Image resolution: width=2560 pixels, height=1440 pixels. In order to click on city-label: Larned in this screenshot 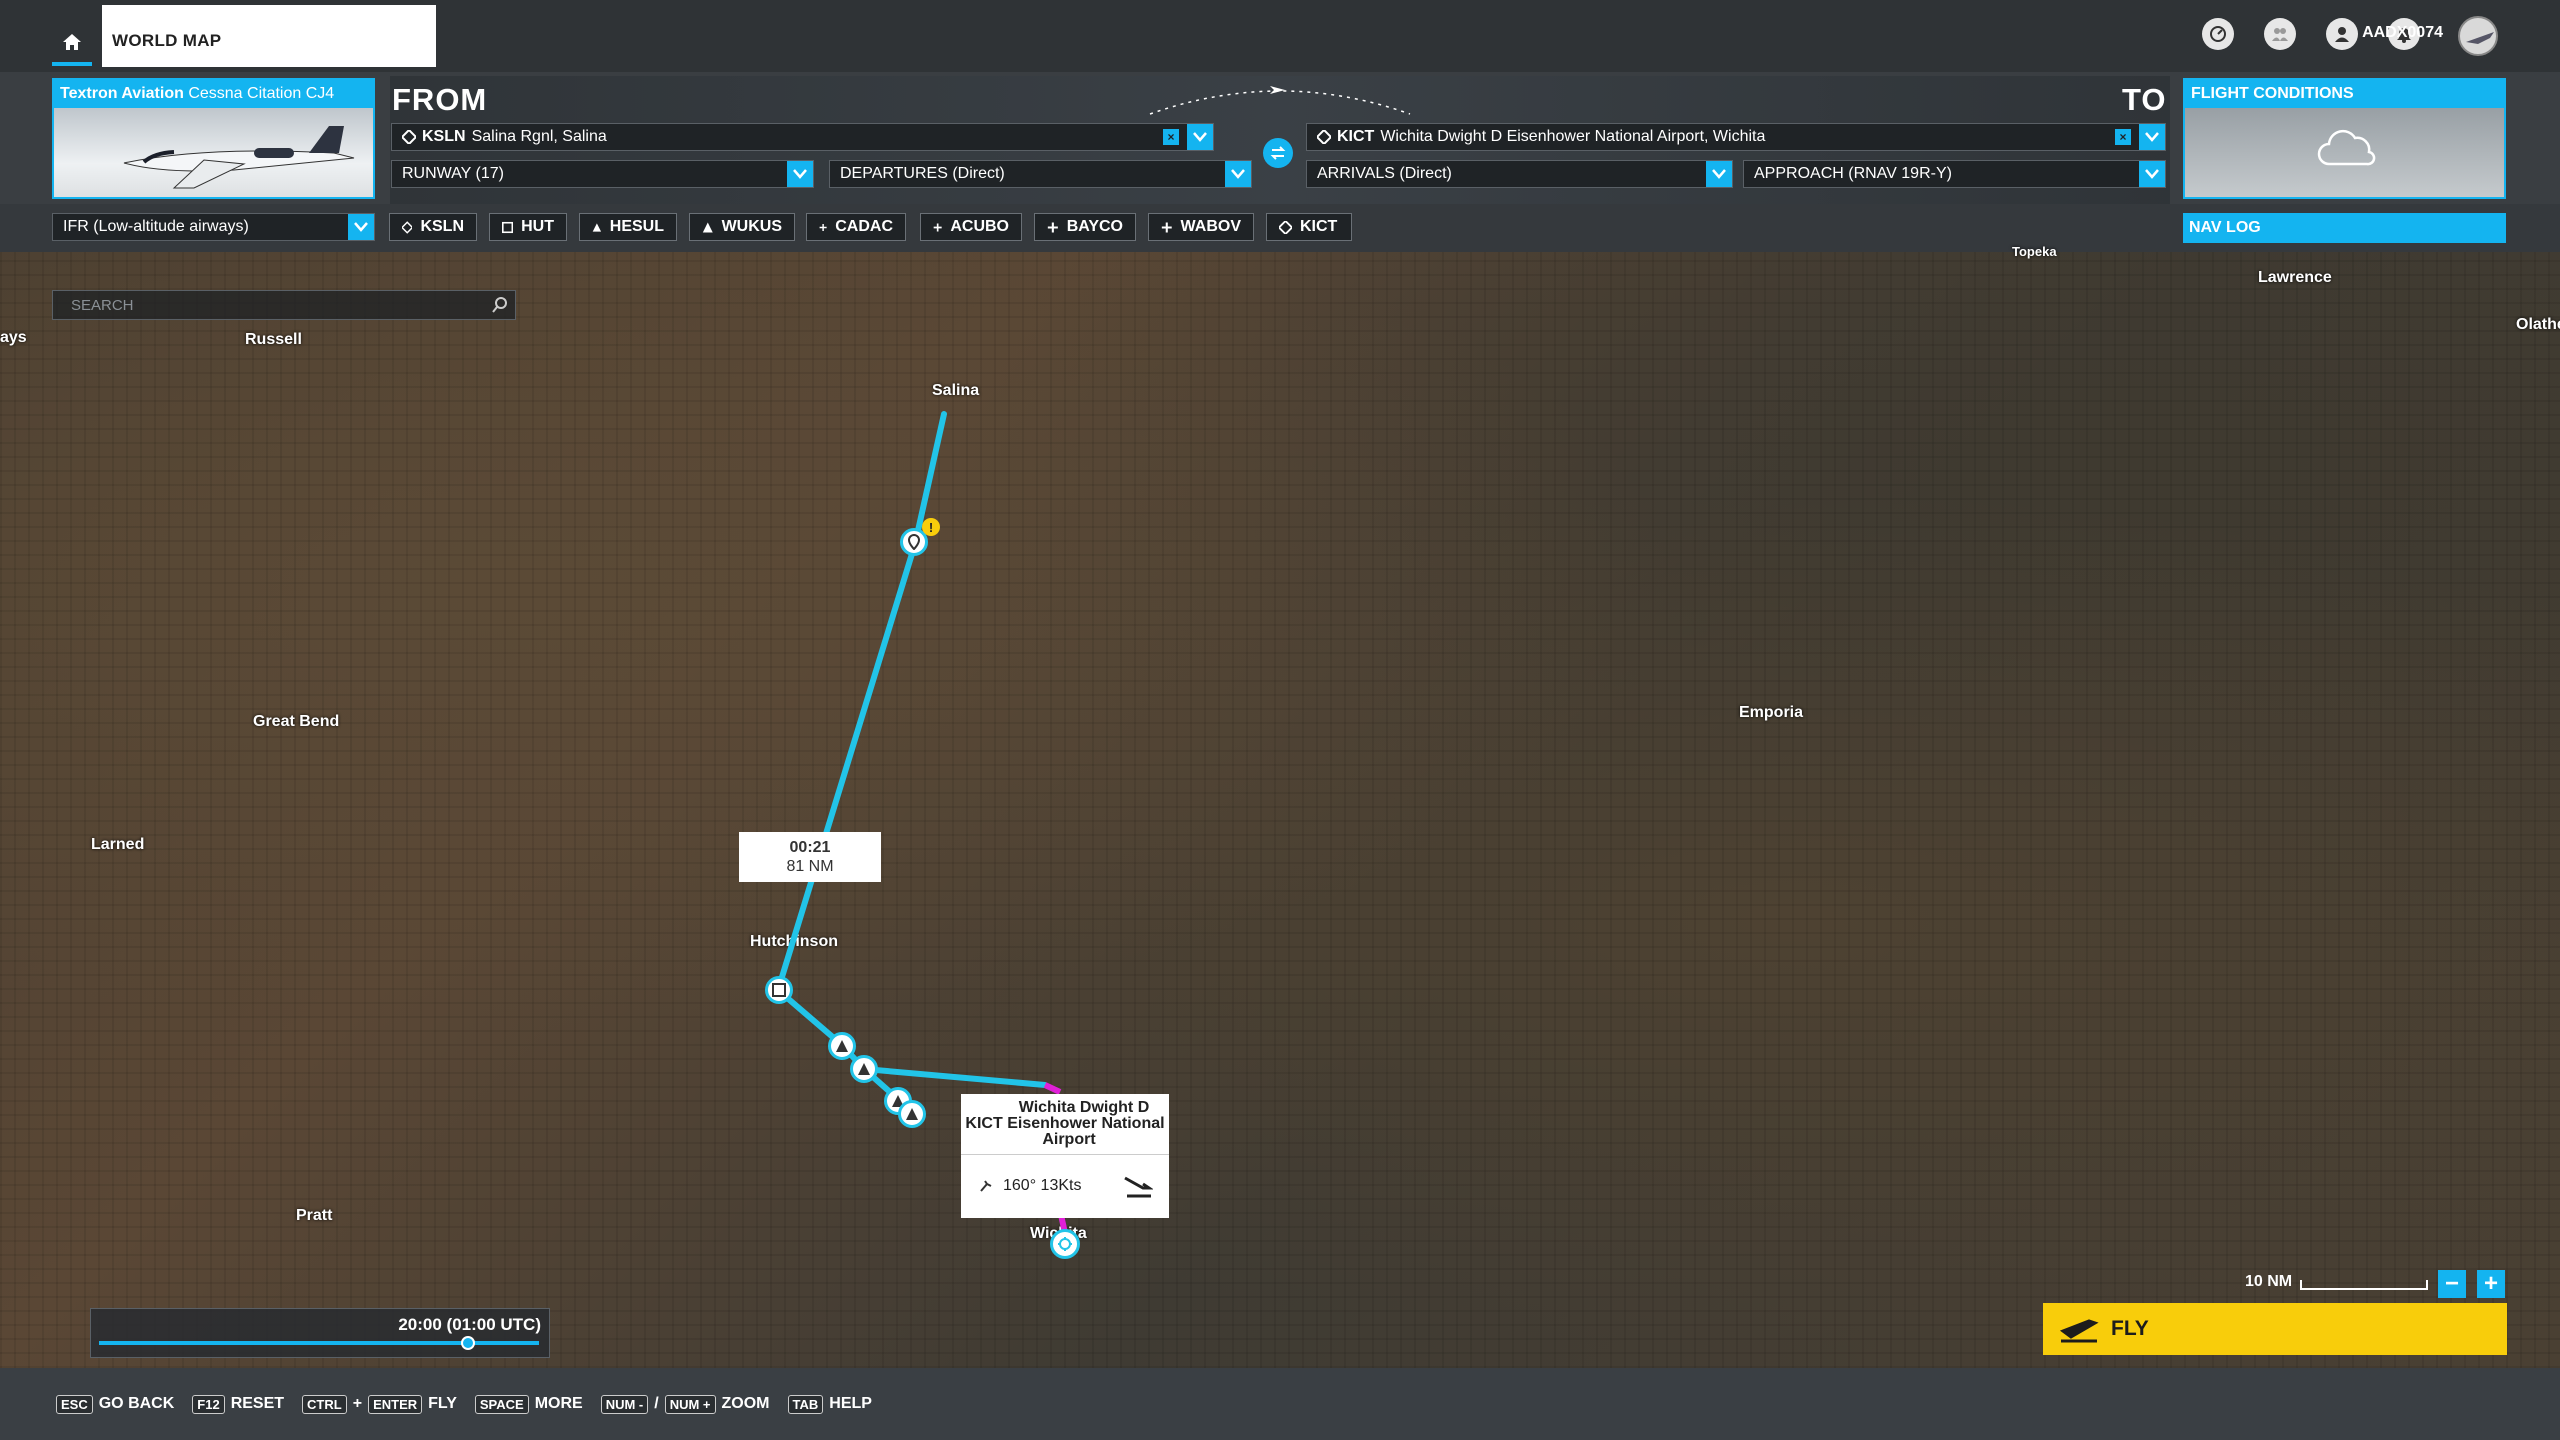, I will do `click(118, 844)`.